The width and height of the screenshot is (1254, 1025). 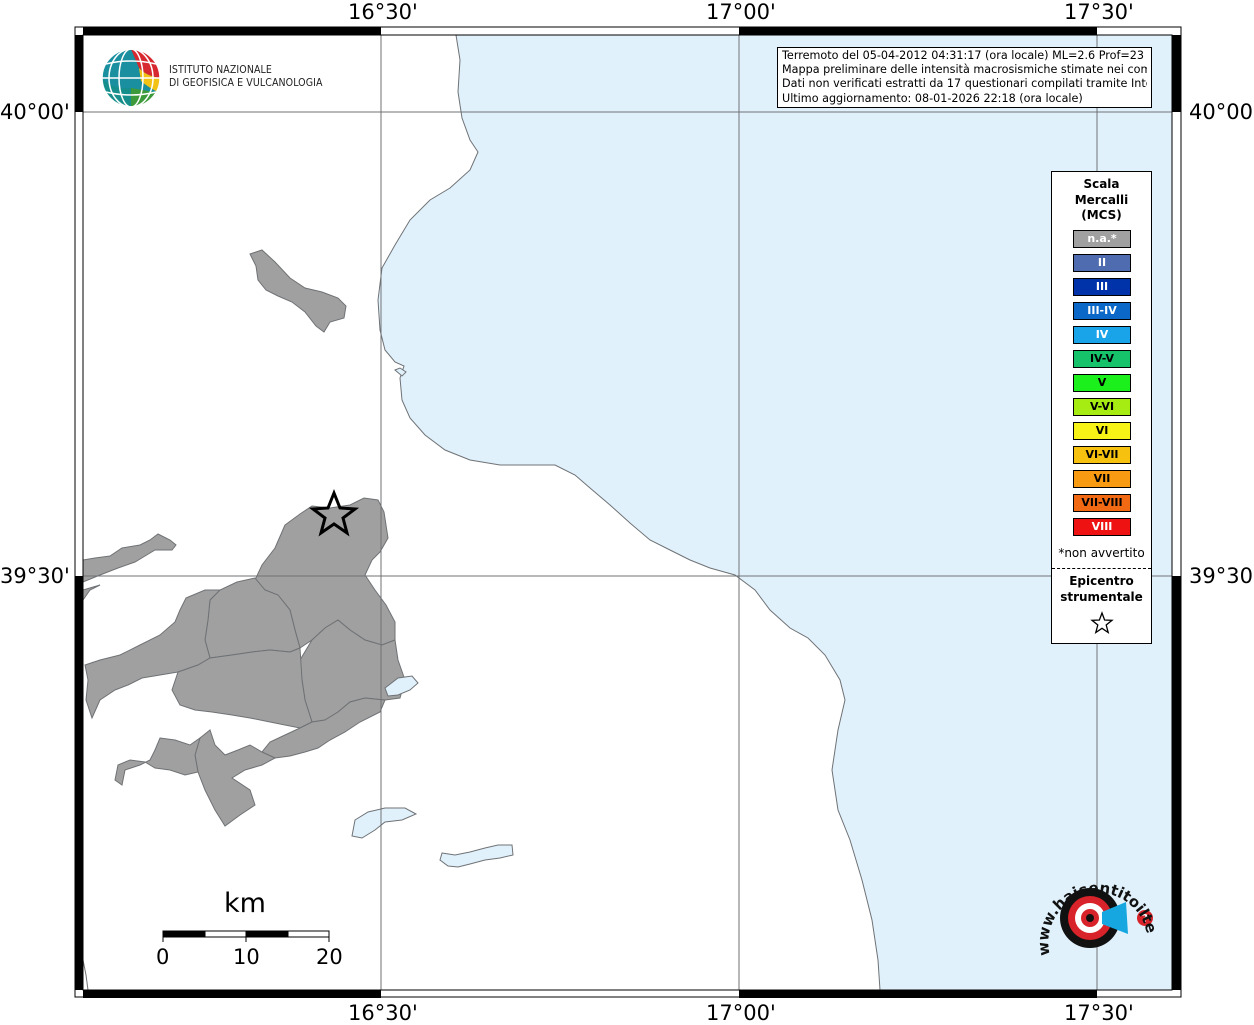 I want to click on scale-unit-label: km, so click(x=245, y=903).